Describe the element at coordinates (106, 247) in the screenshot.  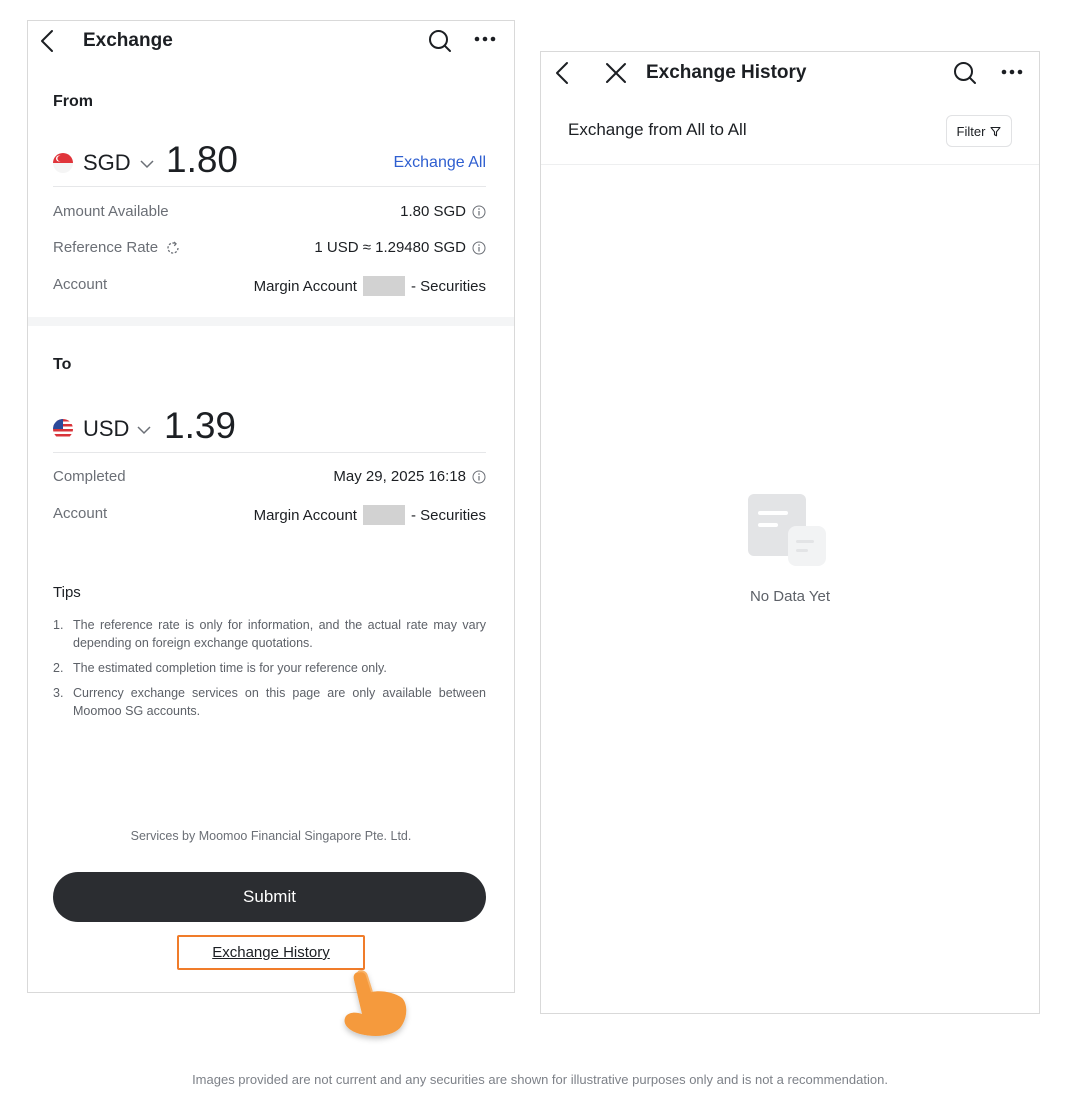
I see `reference-rate-label: Reference Rate` at that location.